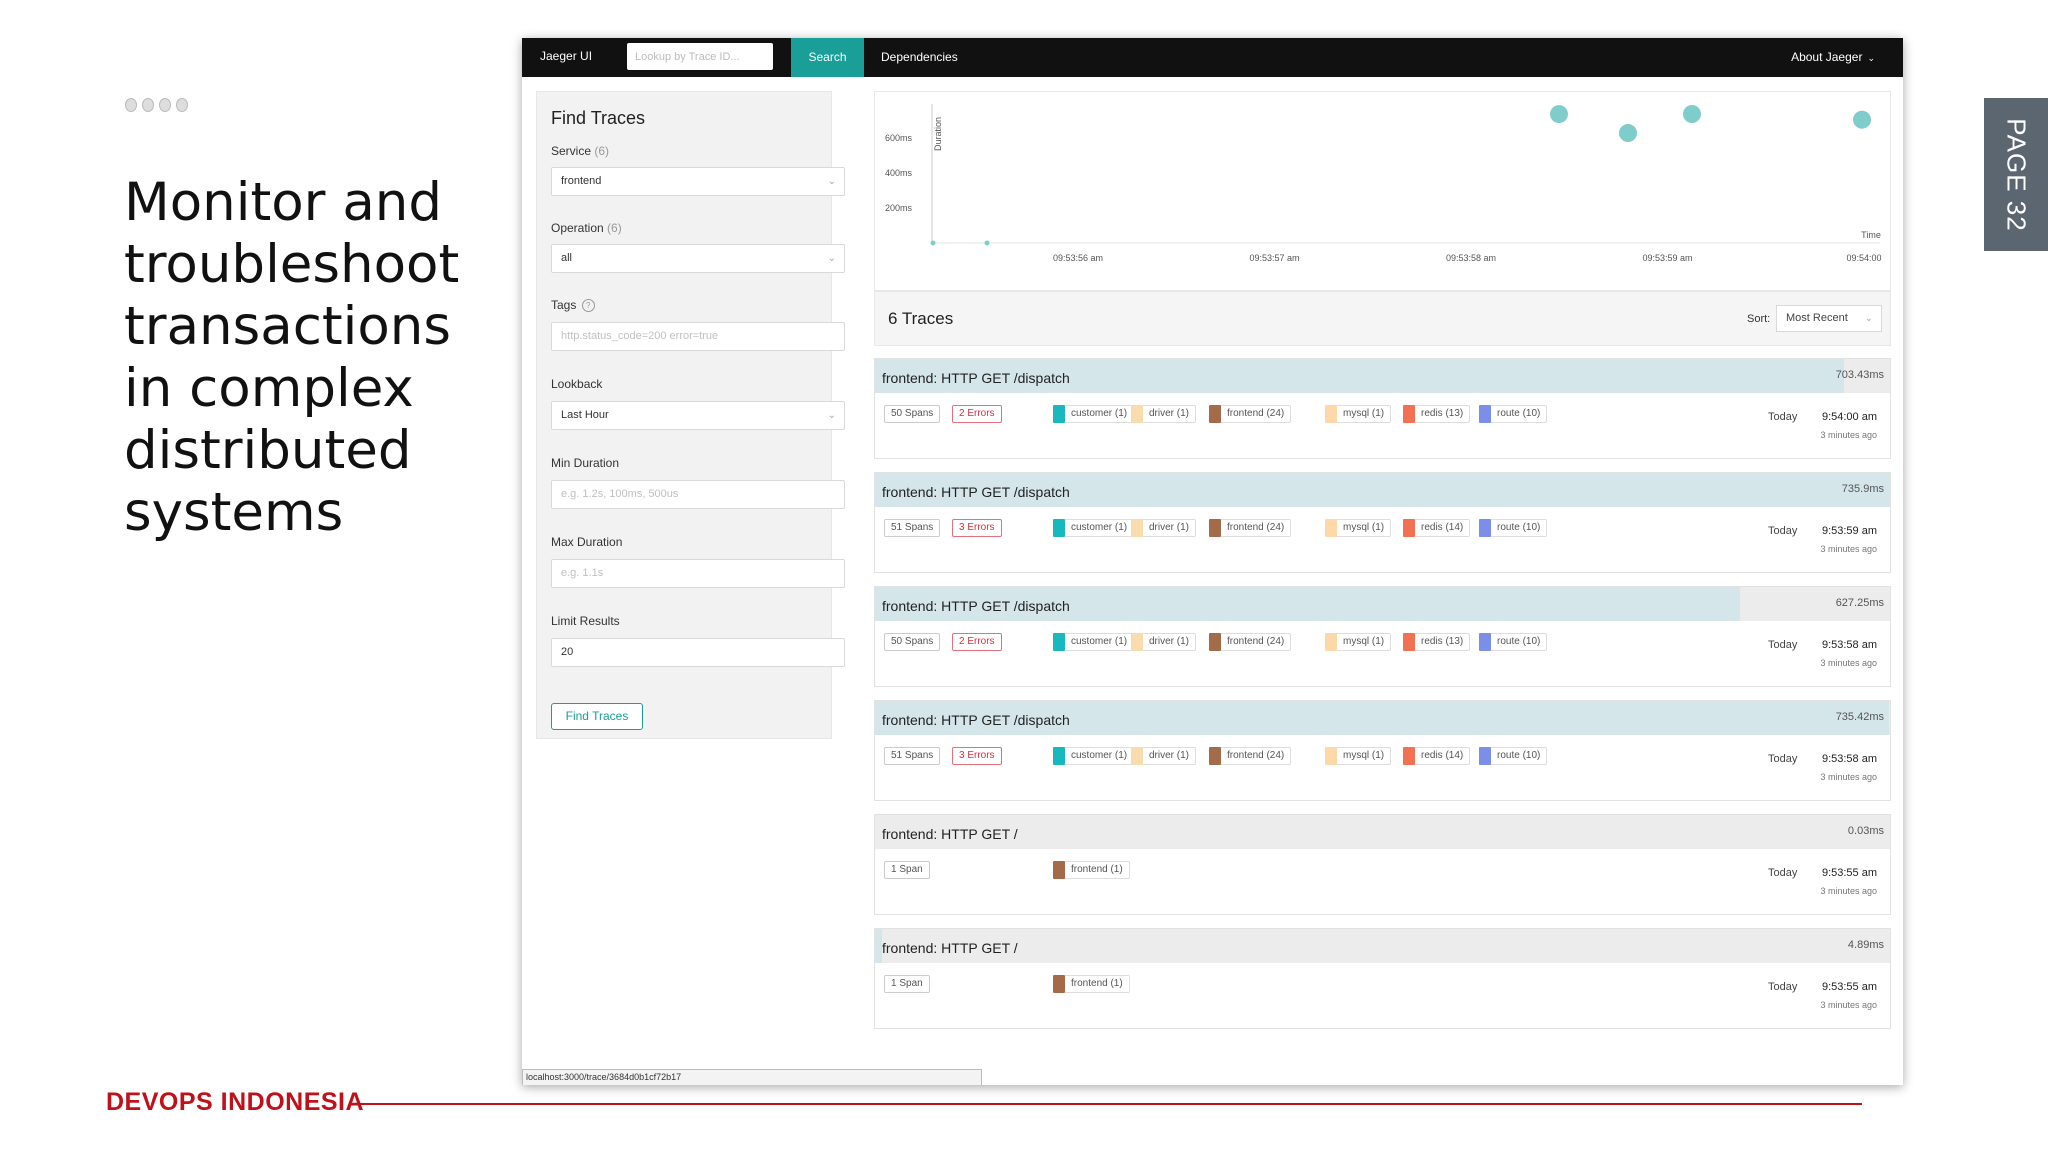 The width and height of the screenshot is (2048, 1152). I want to click on trace-duration: 627.25ms, so click(1859, 603).